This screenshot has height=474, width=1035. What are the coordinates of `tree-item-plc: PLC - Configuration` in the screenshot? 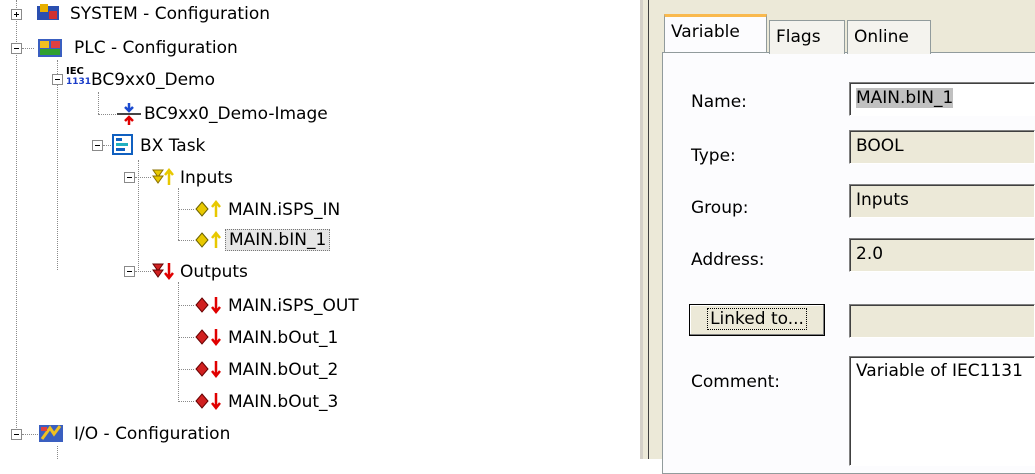 It's located at (156, 48).